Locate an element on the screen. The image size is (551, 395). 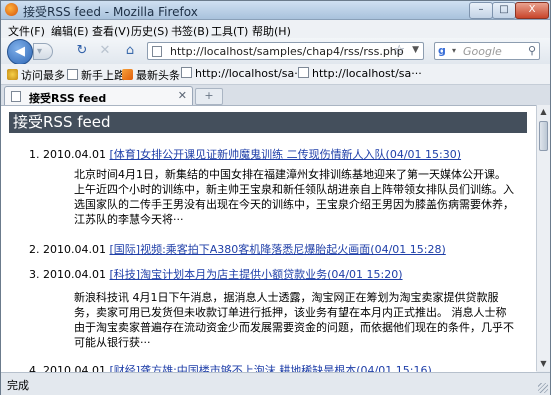
window-title: 接受RSS feed - Mozilla Firefox is located at coordinates (110, 12).